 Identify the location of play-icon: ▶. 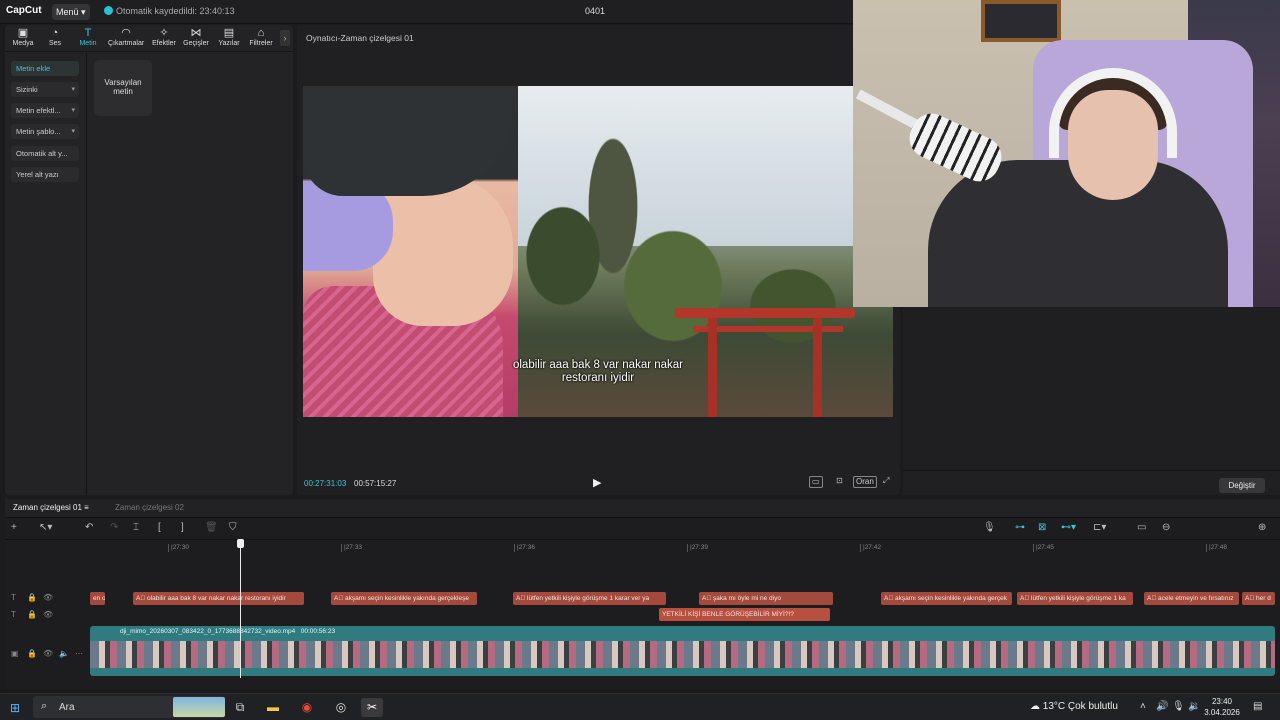
(597, 482).